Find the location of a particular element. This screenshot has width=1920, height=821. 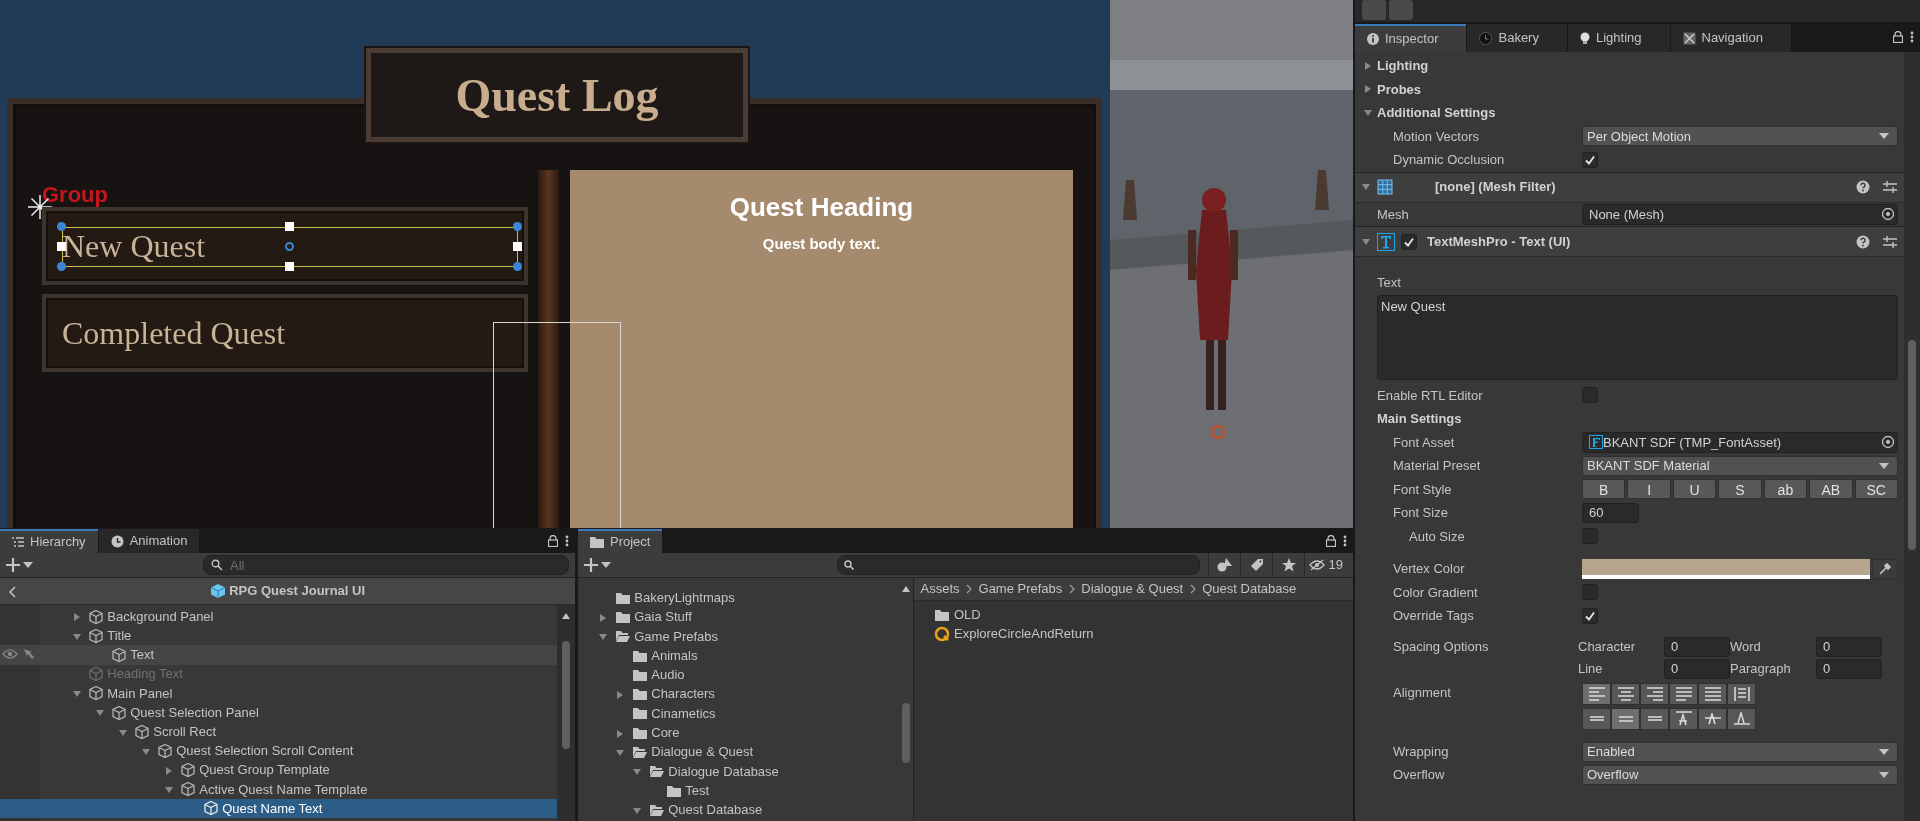

dropdown: Per Object Motion is located at coordinates (1740, 136).